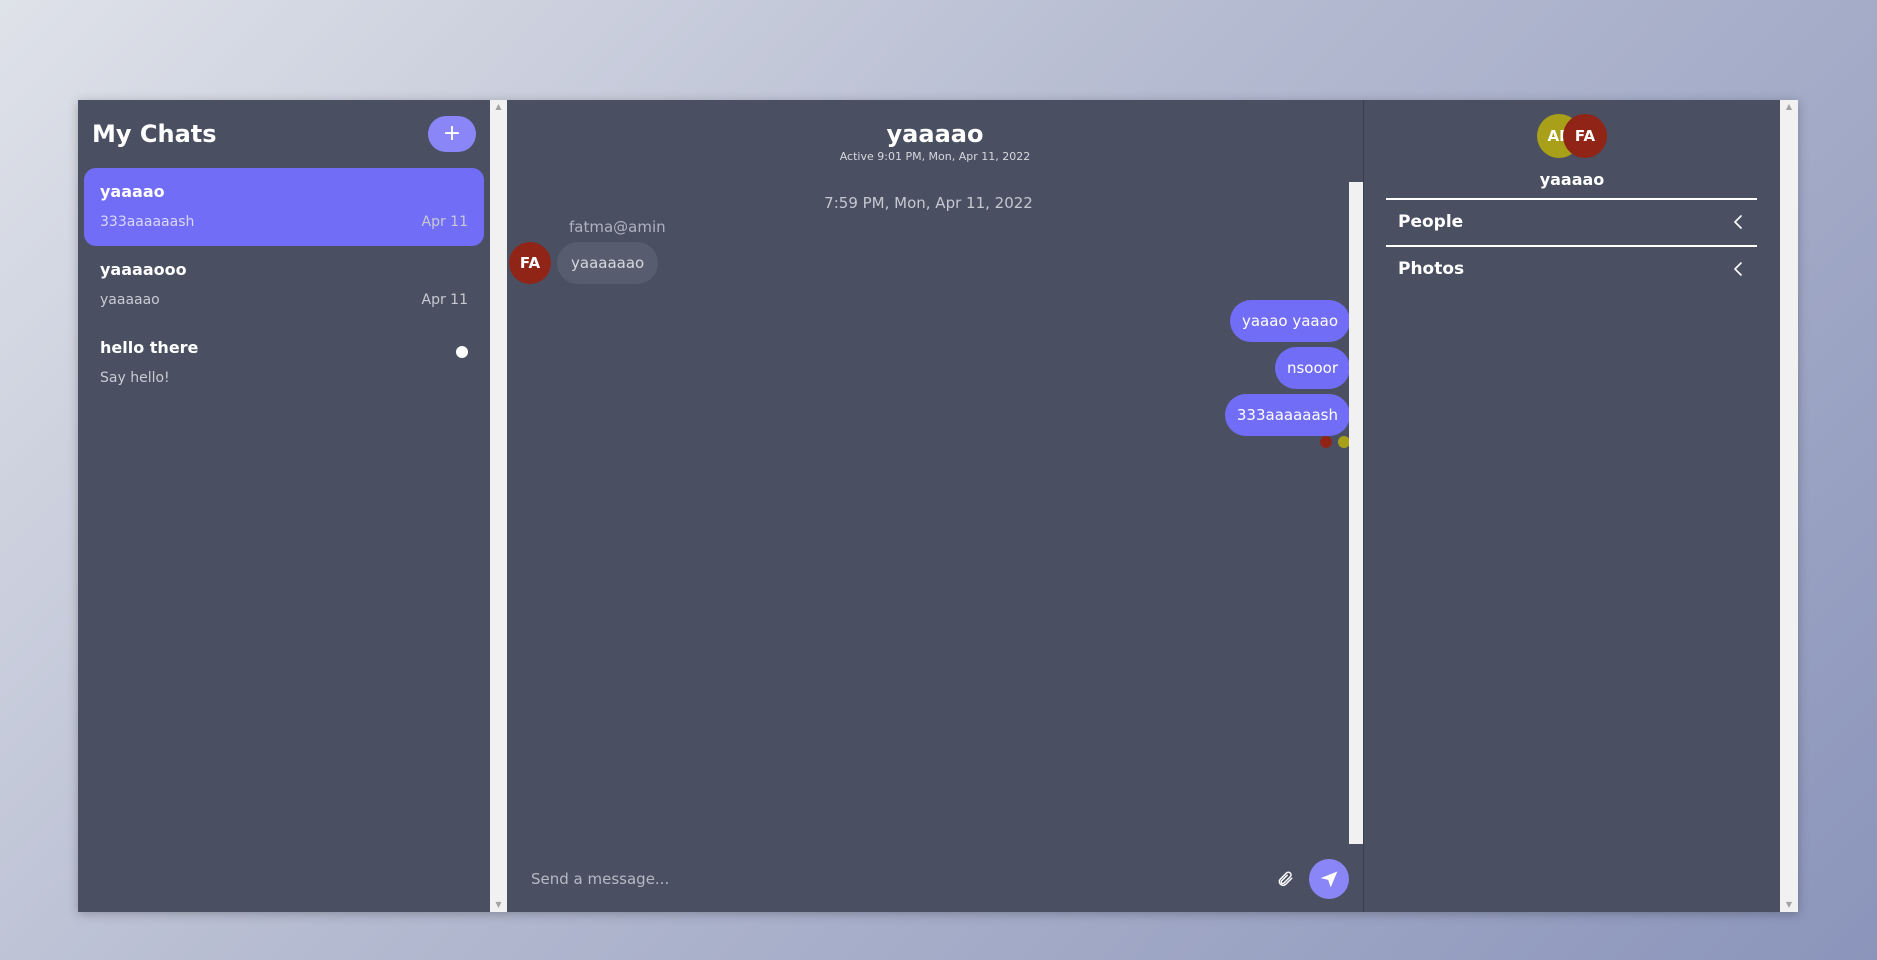 The width and height of the screenshot is (1877, 960). I want to click on send-button, so click(1329, 879).